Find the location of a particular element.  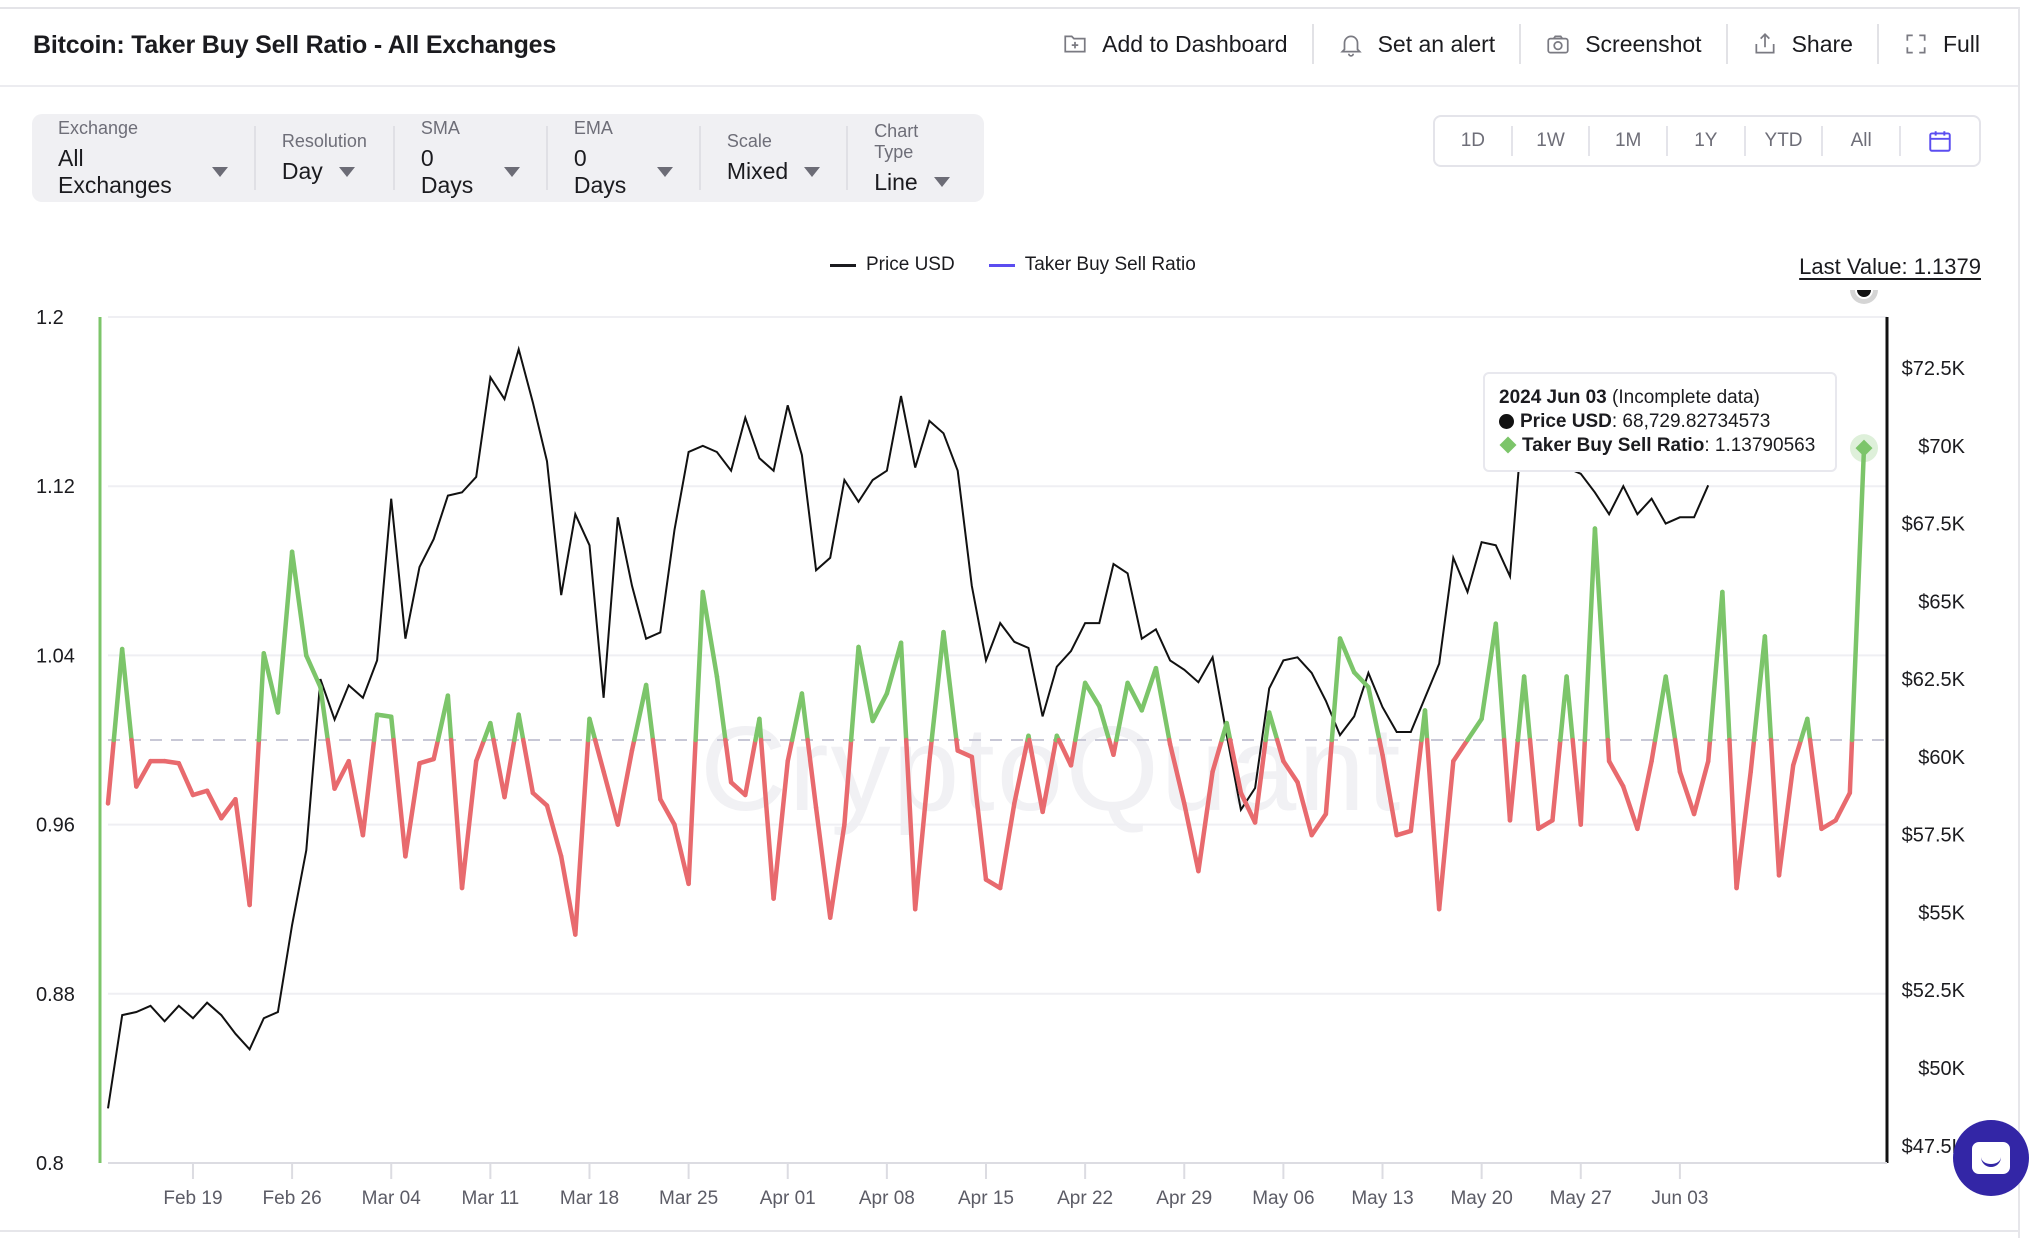

legend-item-price: Price USD is located at coordinates (892, 265).